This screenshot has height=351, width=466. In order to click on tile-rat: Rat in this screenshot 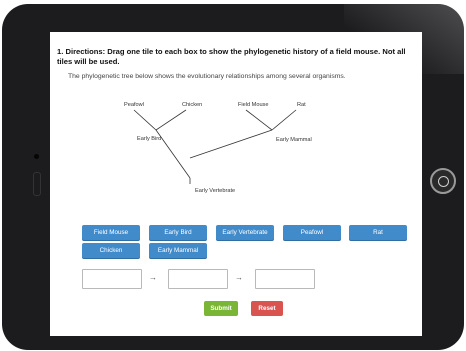, I will do `click(378, 232)`.